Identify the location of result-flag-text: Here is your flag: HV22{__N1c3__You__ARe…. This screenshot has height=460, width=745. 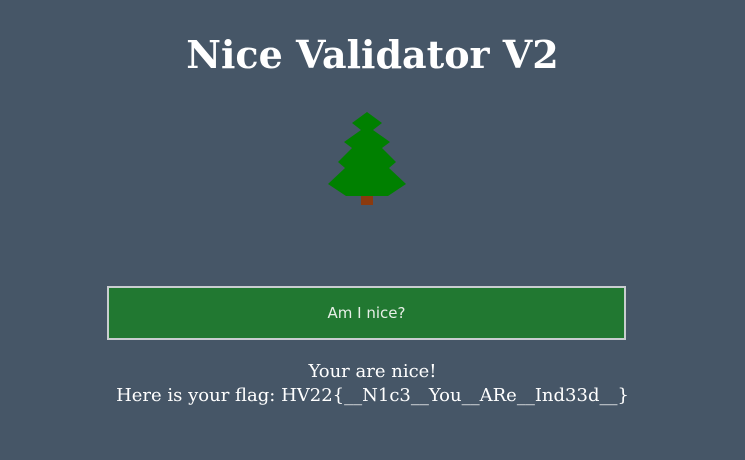
(372, 395).